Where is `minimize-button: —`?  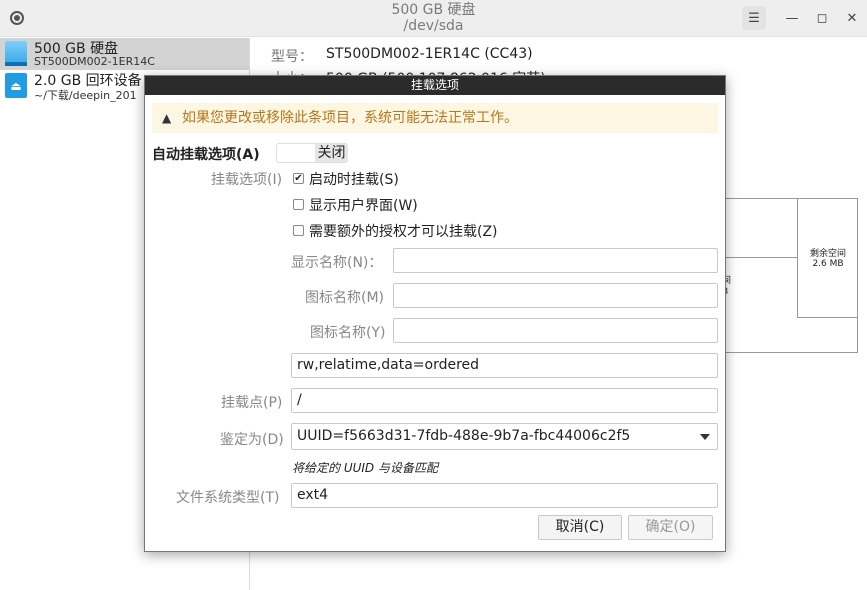
minimize-button: — is located at coordinates (792, 18).